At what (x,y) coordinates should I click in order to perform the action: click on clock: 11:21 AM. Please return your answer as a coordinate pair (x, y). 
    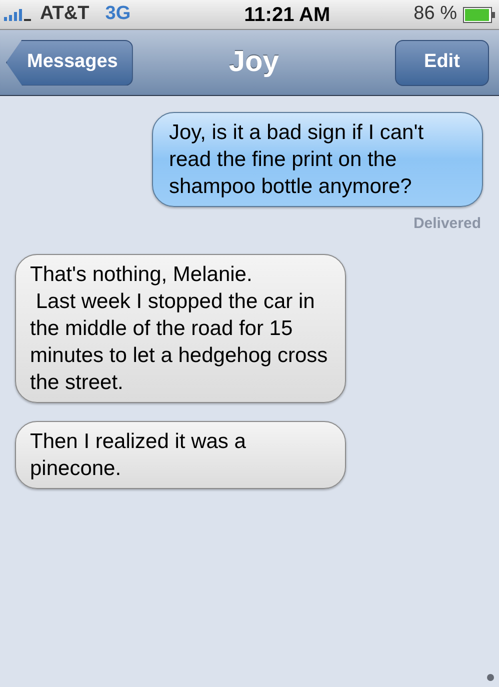
    Looking at the image, I should click on (287, 15).